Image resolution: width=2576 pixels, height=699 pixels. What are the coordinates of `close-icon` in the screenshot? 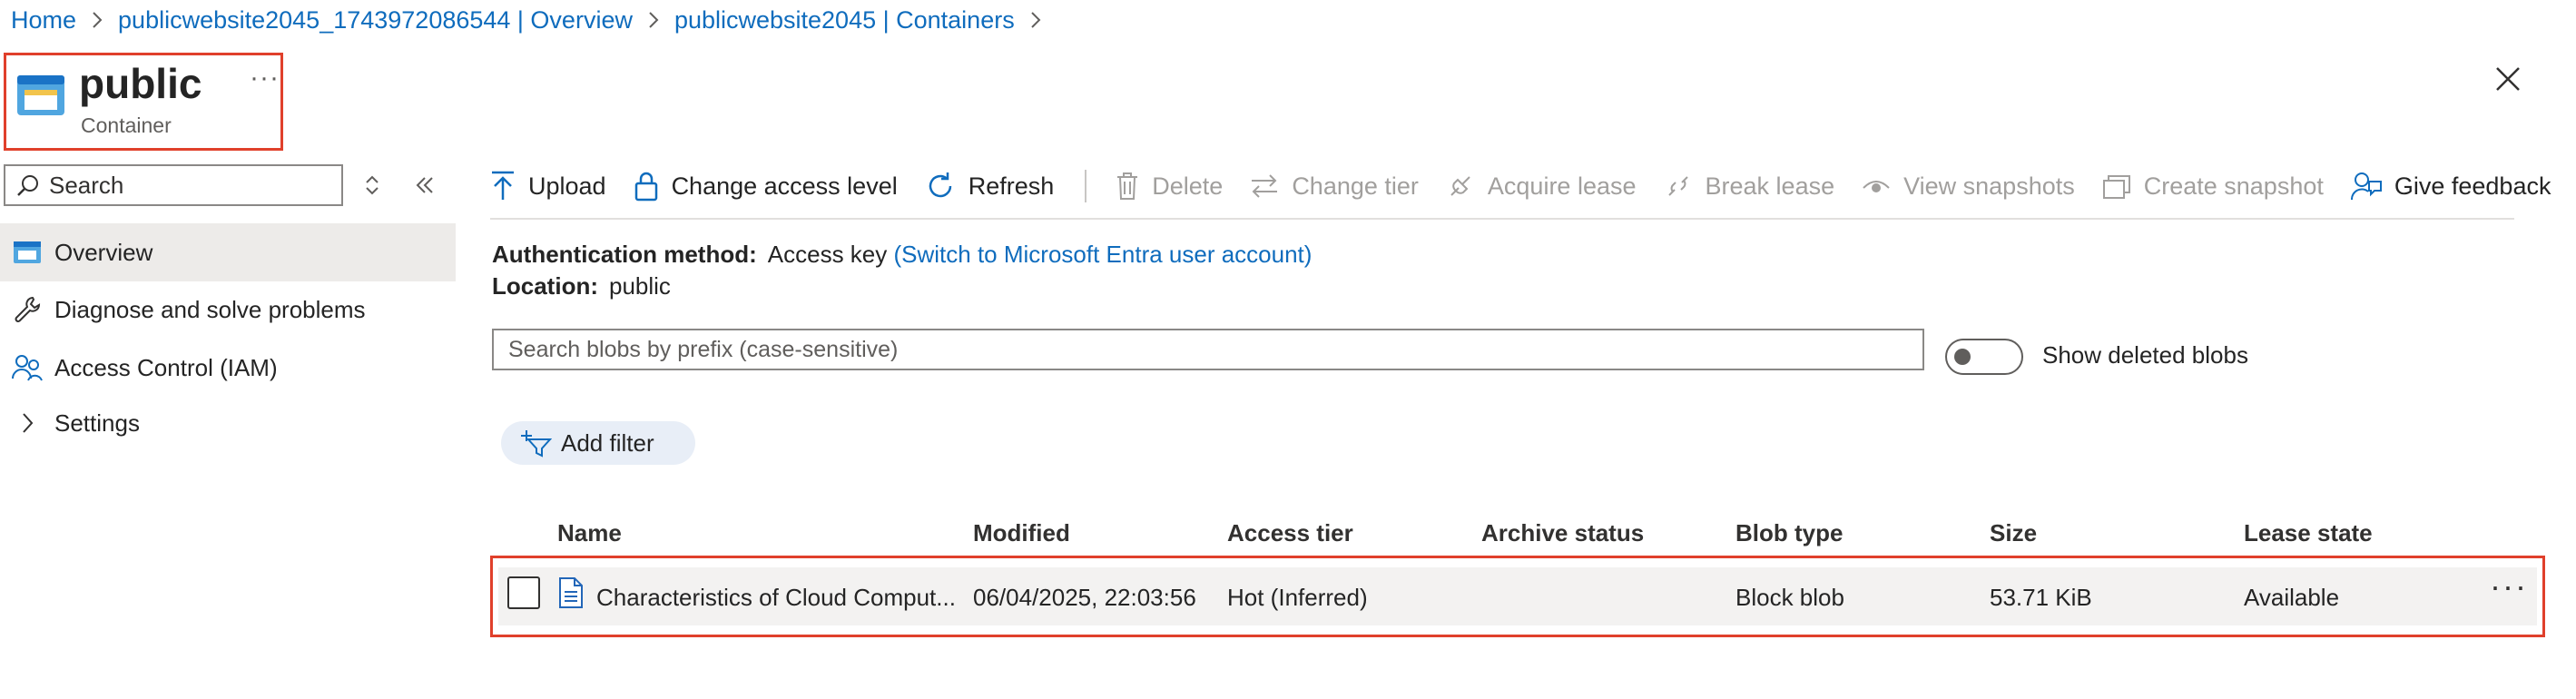 It's located at (2508, 79).